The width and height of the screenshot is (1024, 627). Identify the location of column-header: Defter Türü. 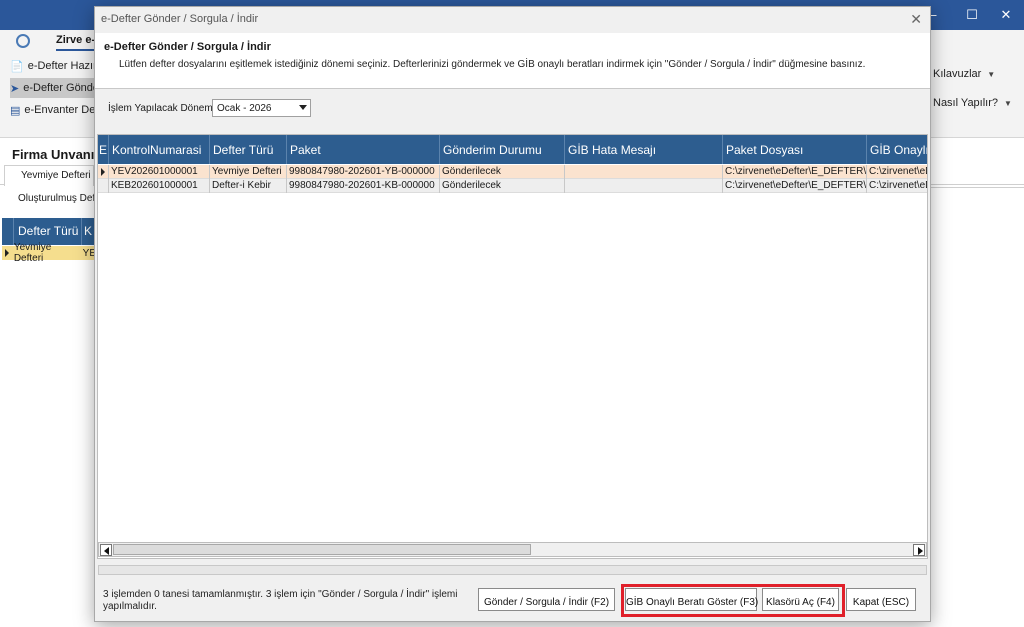
(248, 149).